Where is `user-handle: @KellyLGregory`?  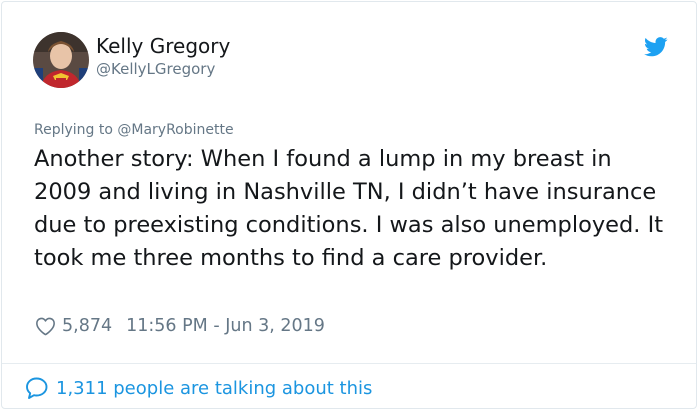 user-handle: @KellyLGregory is located at coordinates (155, 69).